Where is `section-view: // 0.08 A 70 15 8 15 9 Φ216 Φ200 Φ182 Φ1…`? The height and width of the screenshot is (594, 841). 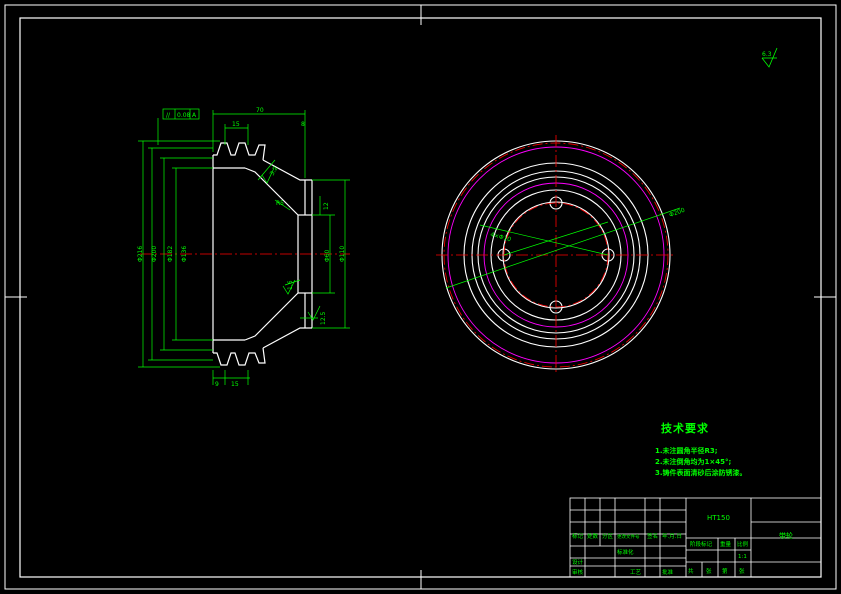
section-view: // 0.08 A 70 15 8 15 9 Φ216 Φ200 Φ182 Φ1… is located at coordinates (243, 247).